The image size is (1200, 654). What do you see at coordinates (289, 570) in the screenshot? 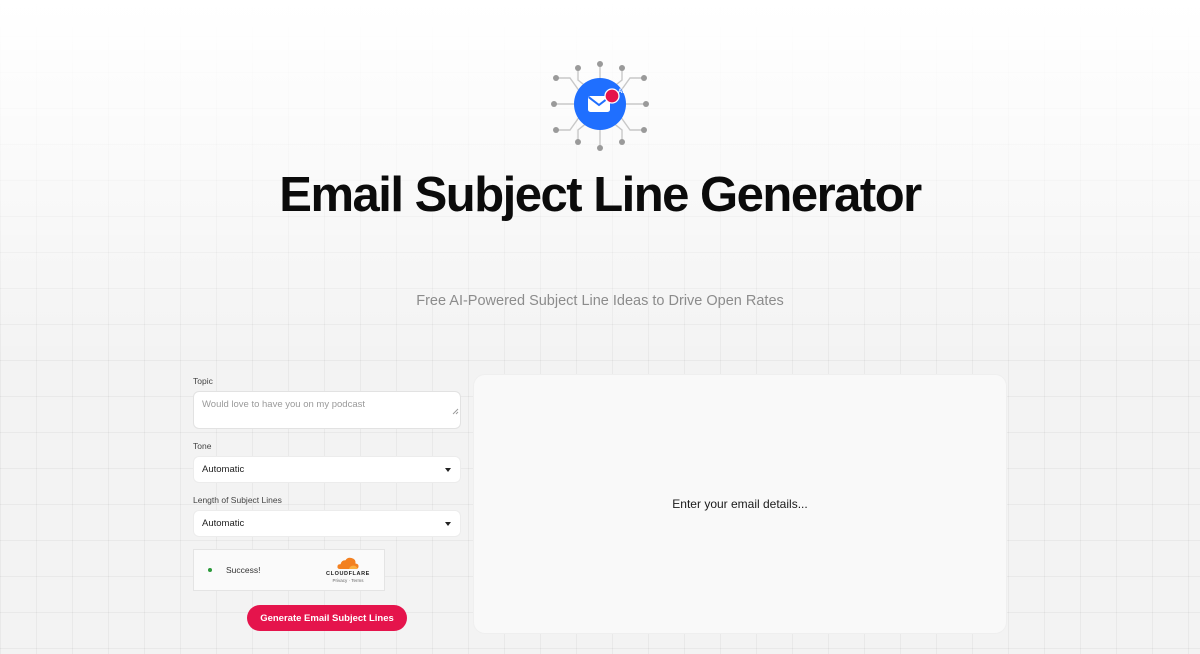
I see `captcha-widget: Success! CLOUDFLARE Privacy · Terms` at bounding box center [289, 570].